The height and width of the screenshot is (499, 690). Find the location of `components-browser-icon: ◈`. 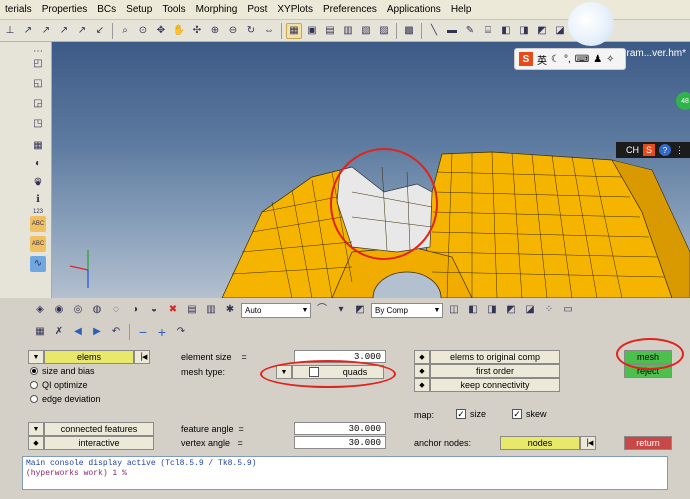

components-browser-icon: ◈ is located at coordinates (40, 310).